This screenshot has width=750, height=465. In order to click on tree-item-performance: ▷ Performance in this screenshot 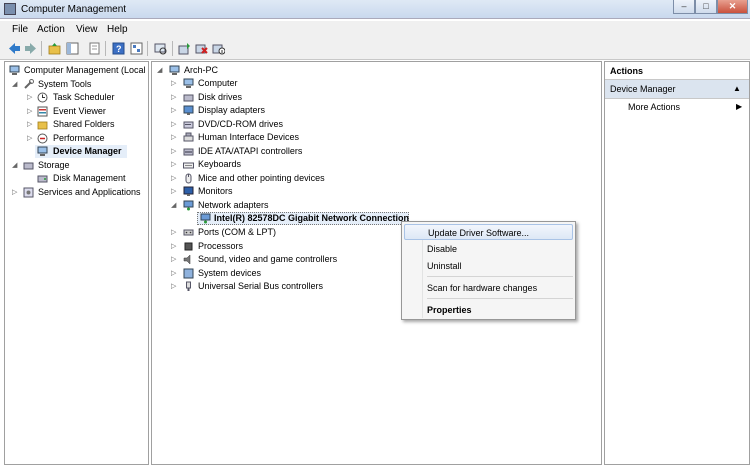, I will do `click(76, 138)`.